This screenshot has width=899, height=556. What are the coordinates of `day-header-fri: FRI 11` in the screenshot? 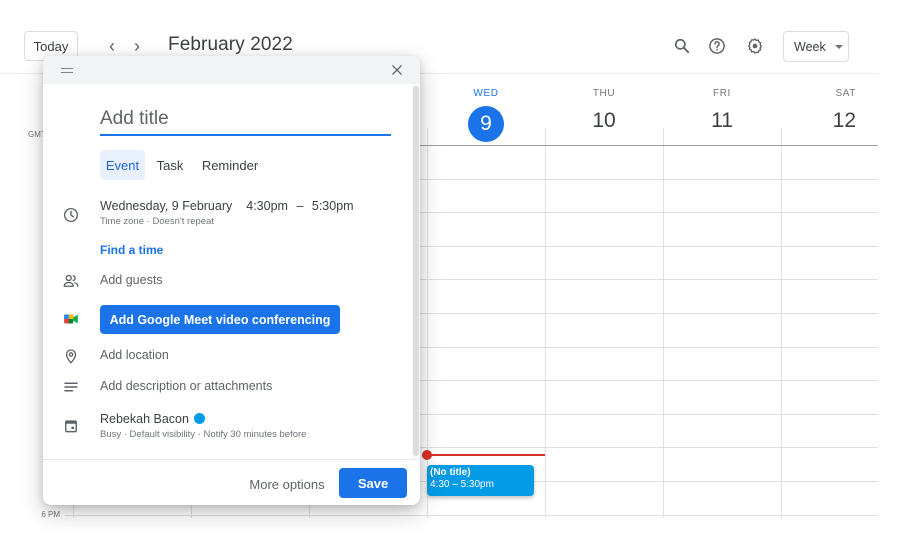 It's located at (722, 114).